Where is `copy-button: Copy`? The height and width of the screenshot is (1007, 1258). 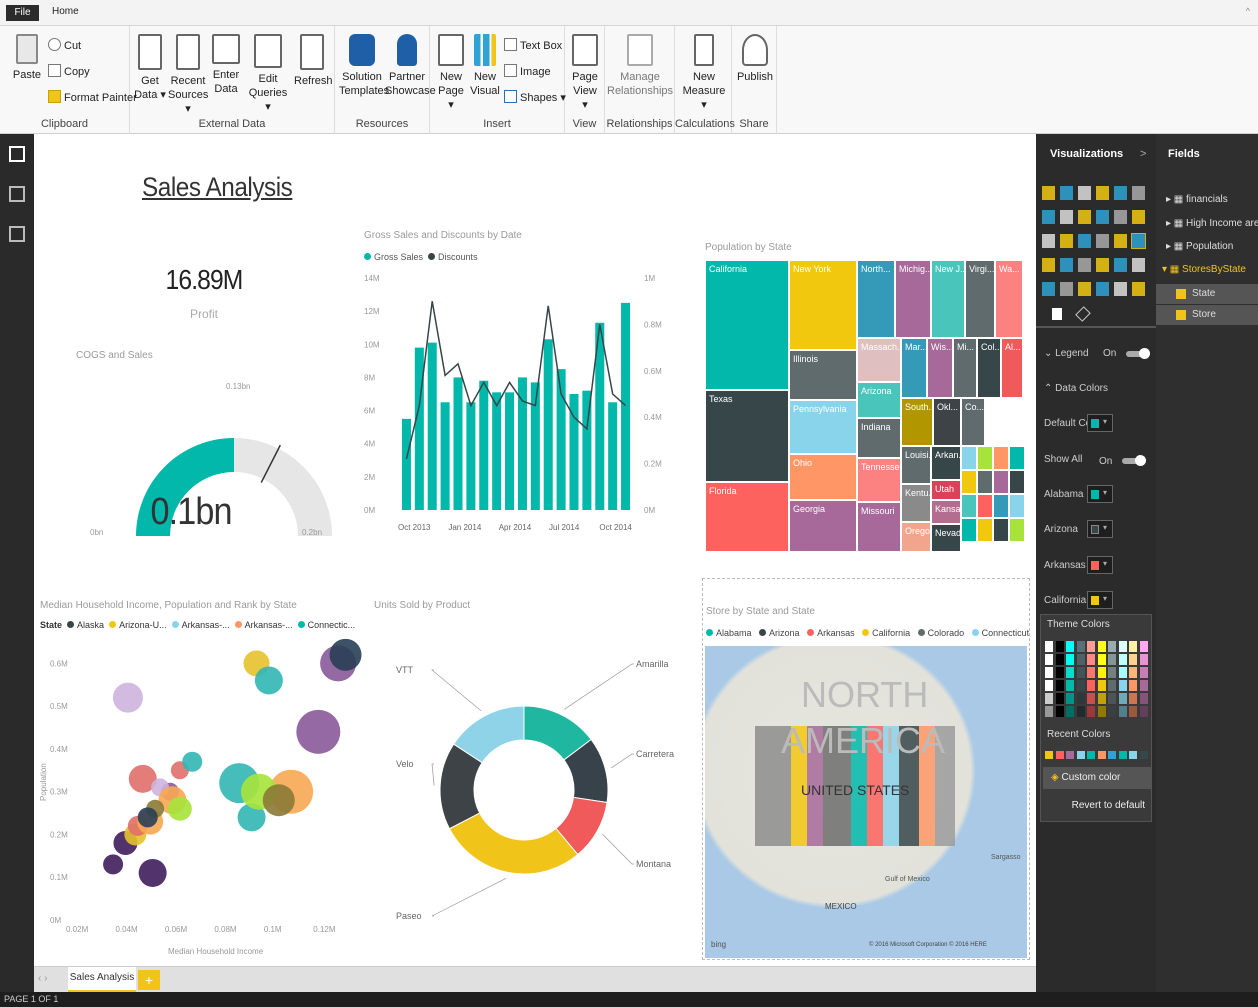
copy-button: Copy is located at coordinates (69, 71).